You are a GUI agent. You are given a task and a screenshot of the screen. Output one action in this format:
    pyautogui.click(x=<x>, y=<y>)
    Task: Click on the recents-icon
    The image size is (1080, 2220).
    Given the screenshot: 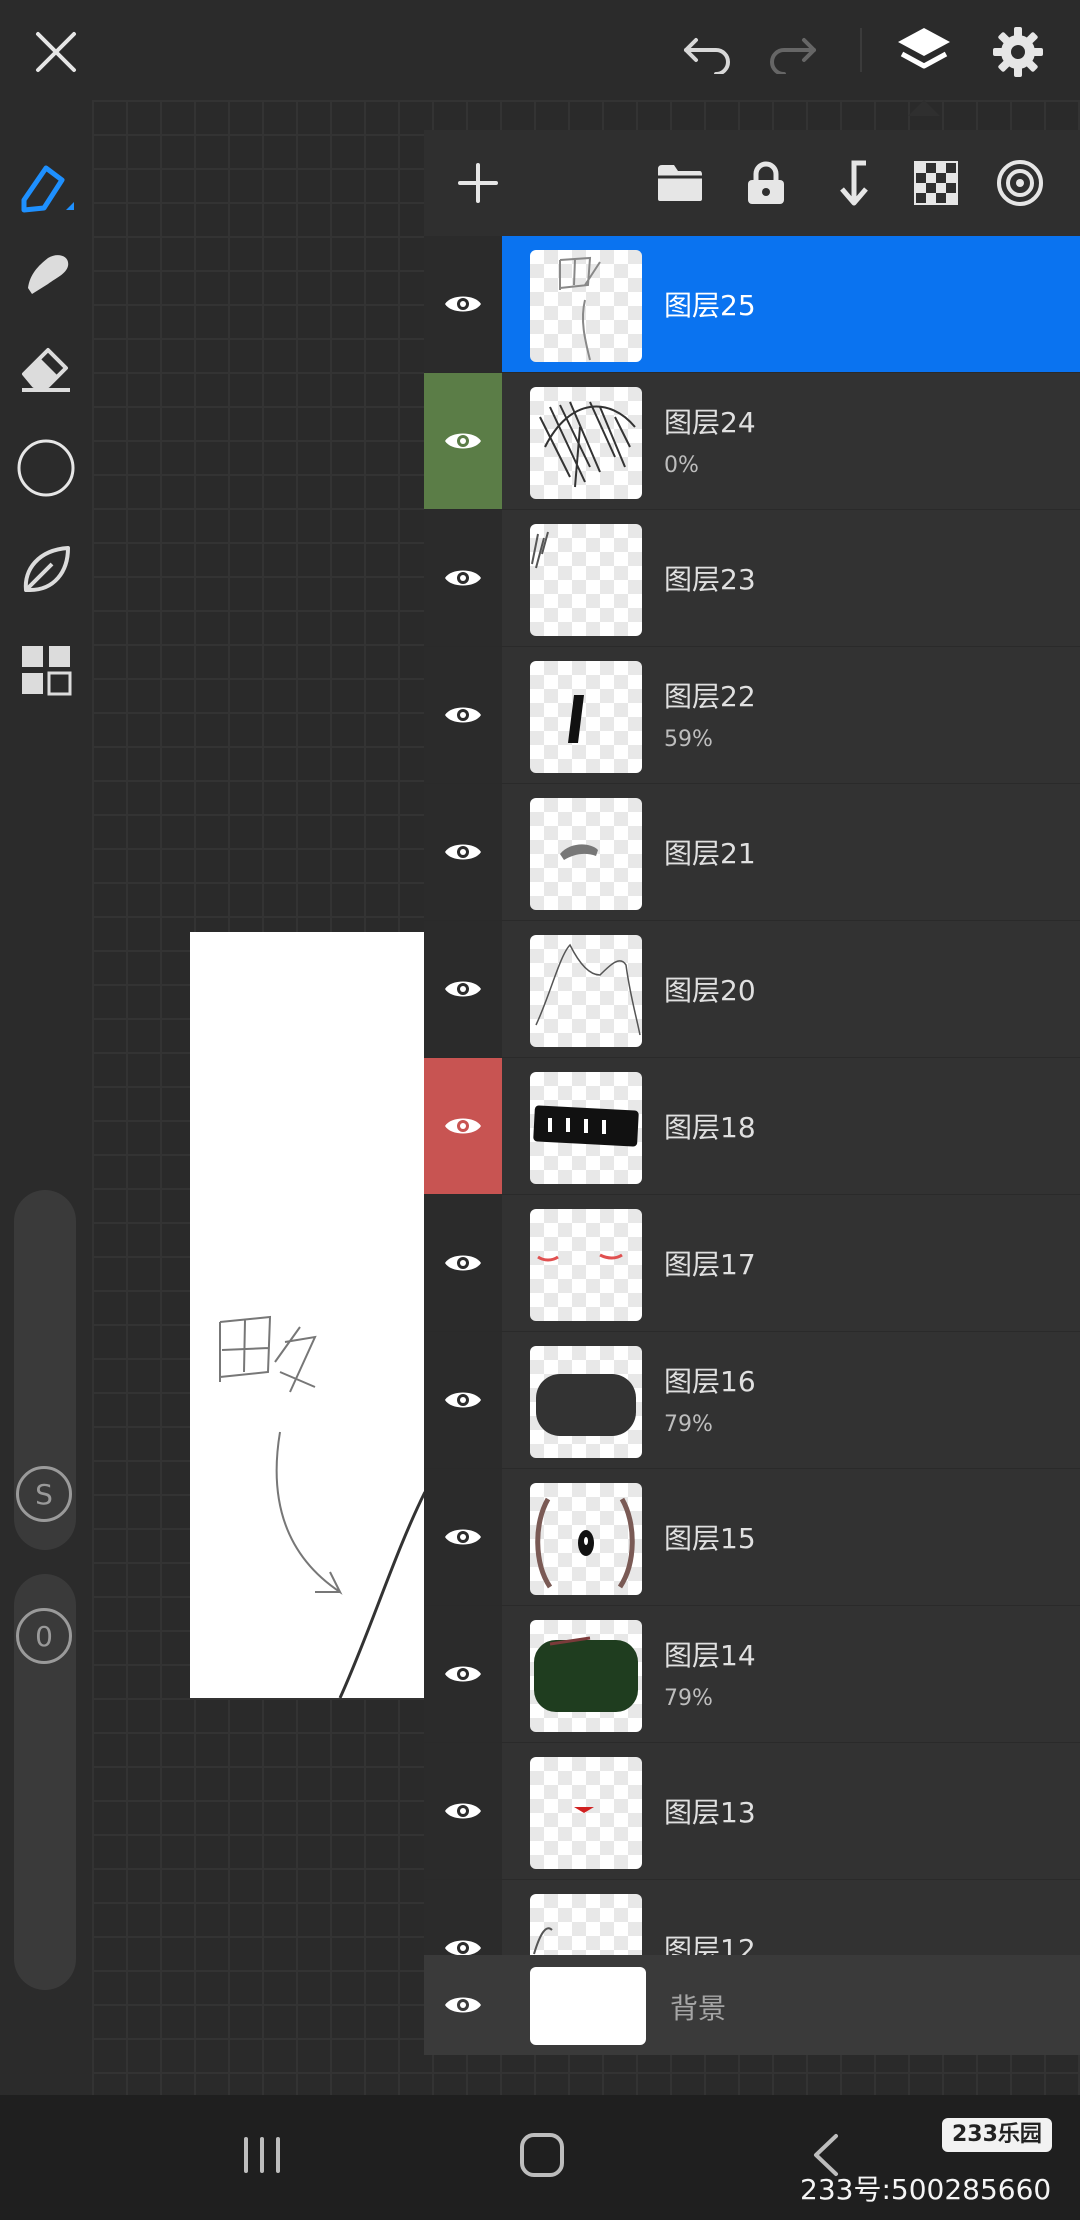 What is the action you would take?
    pyautogui.click(x=262, y=2155)
    